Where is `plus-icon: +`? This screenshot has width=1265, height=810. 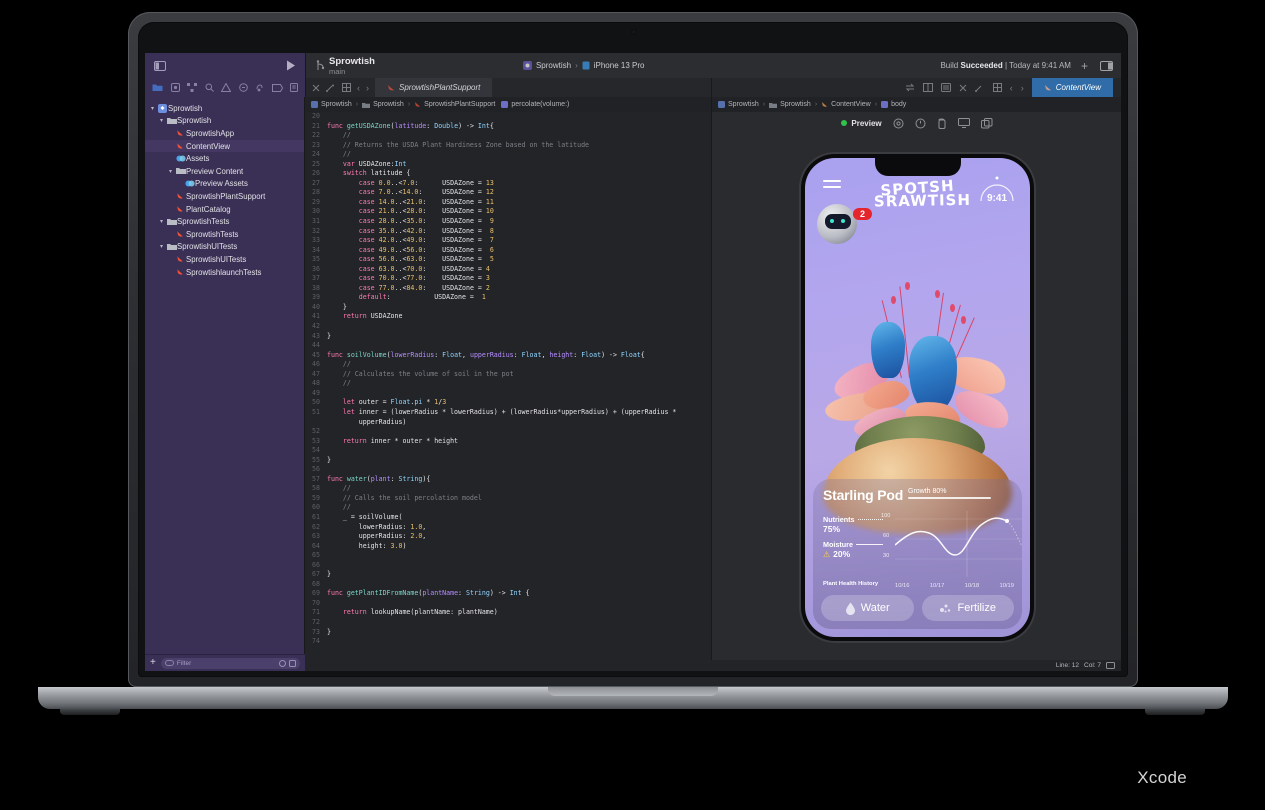
plus-icon: + is located at coordinates (1084, 66).